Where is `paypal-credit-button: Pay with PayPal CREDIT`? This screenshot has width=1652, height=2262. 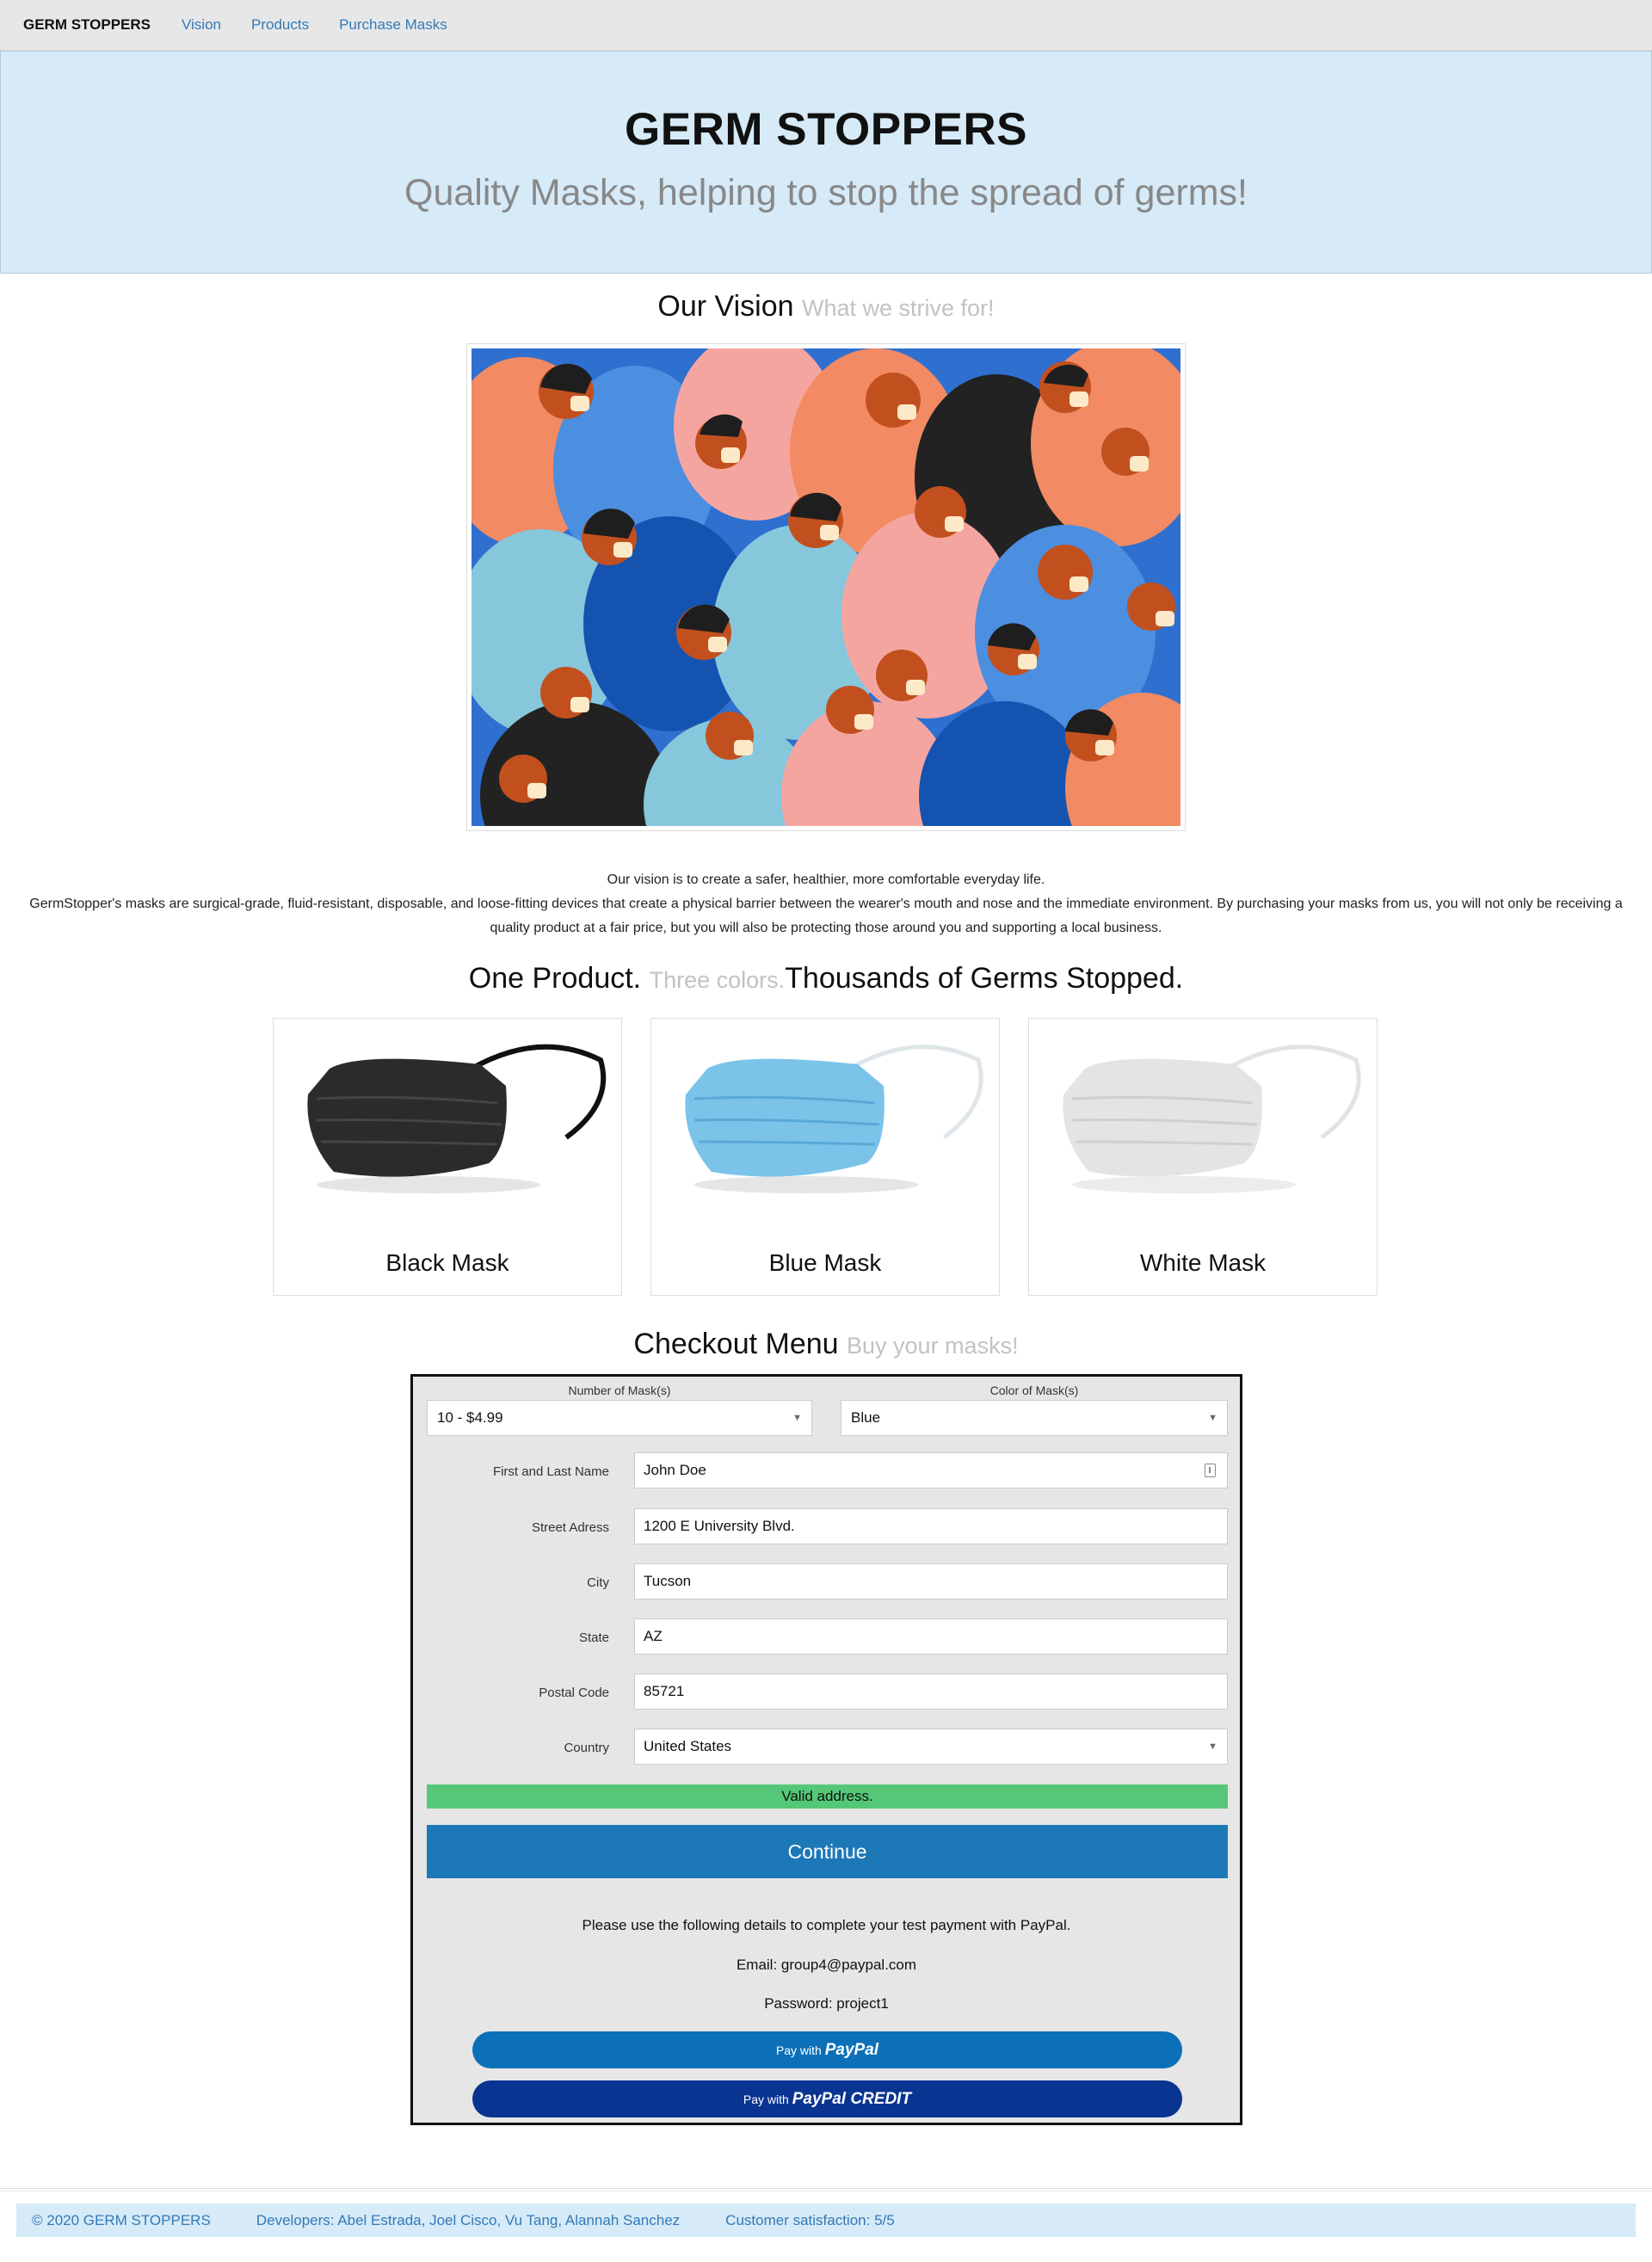 paypal-credit-button: Pay with PayPal CREDIT is located at coordinates (827, 2098).